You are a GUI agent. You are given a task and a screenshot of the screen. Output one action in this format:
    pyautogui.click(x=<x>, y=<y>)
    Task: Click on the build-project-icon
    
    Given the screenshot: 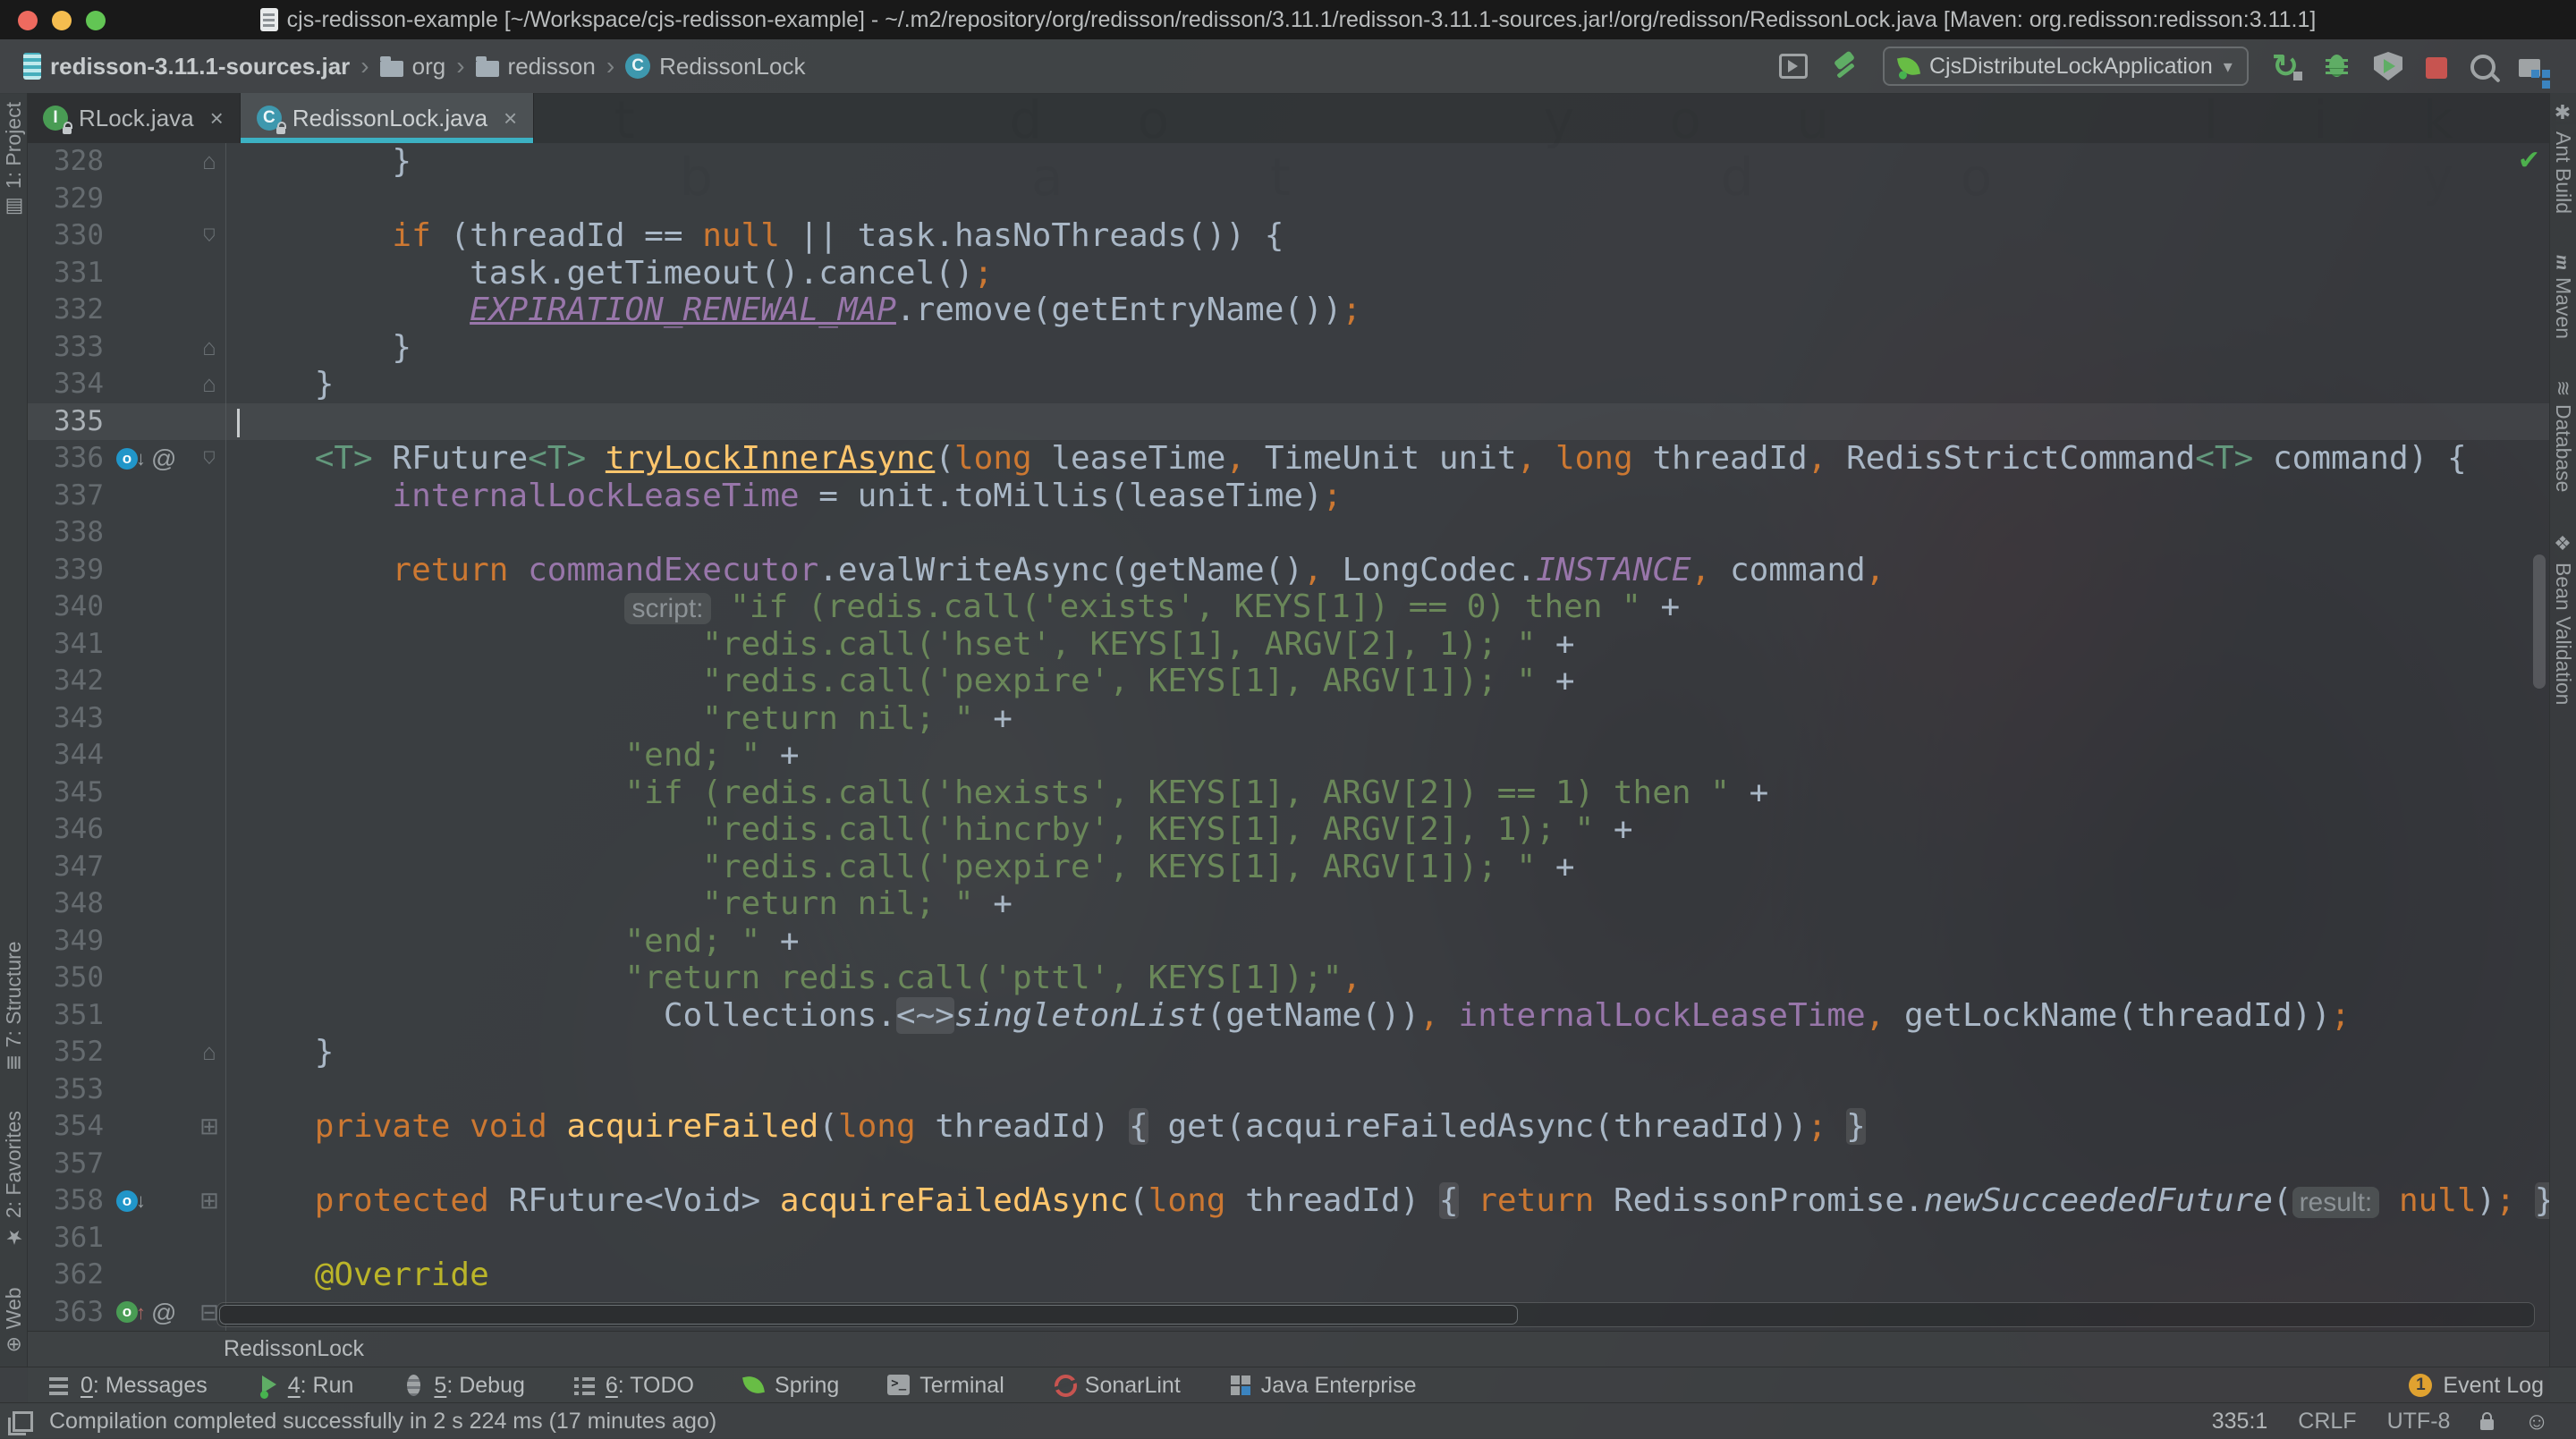 What is the action you would take?
    pyautogui.click(x=1845, y=66)
    